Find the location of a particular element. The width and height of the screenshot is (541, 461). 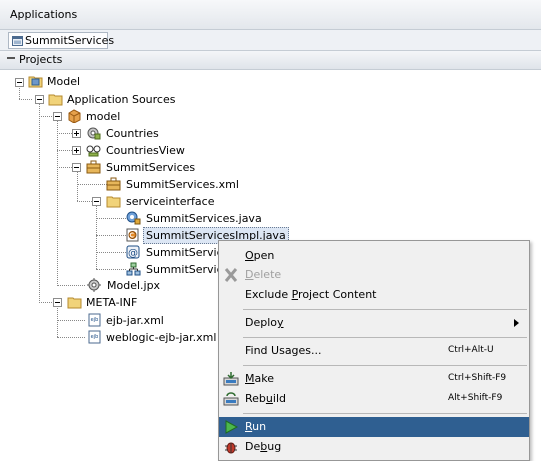

rebuild-icon is located at coordinates (231, 399).